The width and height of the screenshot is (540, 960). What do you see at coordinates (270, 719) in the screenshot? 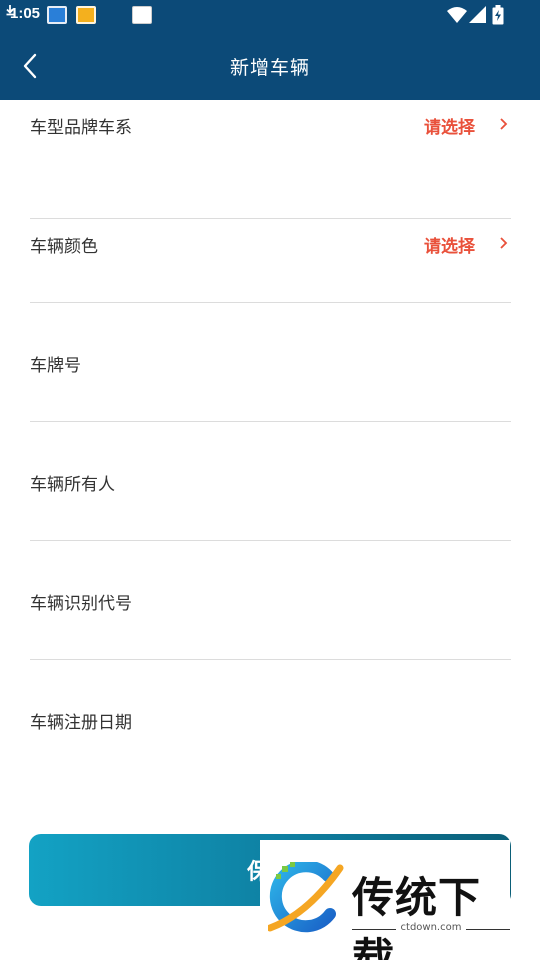
I see `field-registration-date: 车辆注册日期` at bounding box center [270, 719].